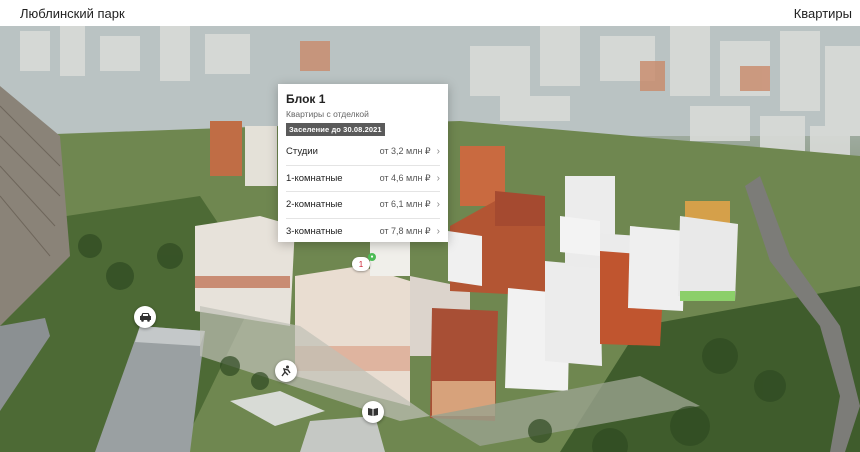  Describe the element at coordinates (363, 205) in the screenshot. I see `row-2-room: 2-комнатные от 6,1 млн ₽ ›` at that location.